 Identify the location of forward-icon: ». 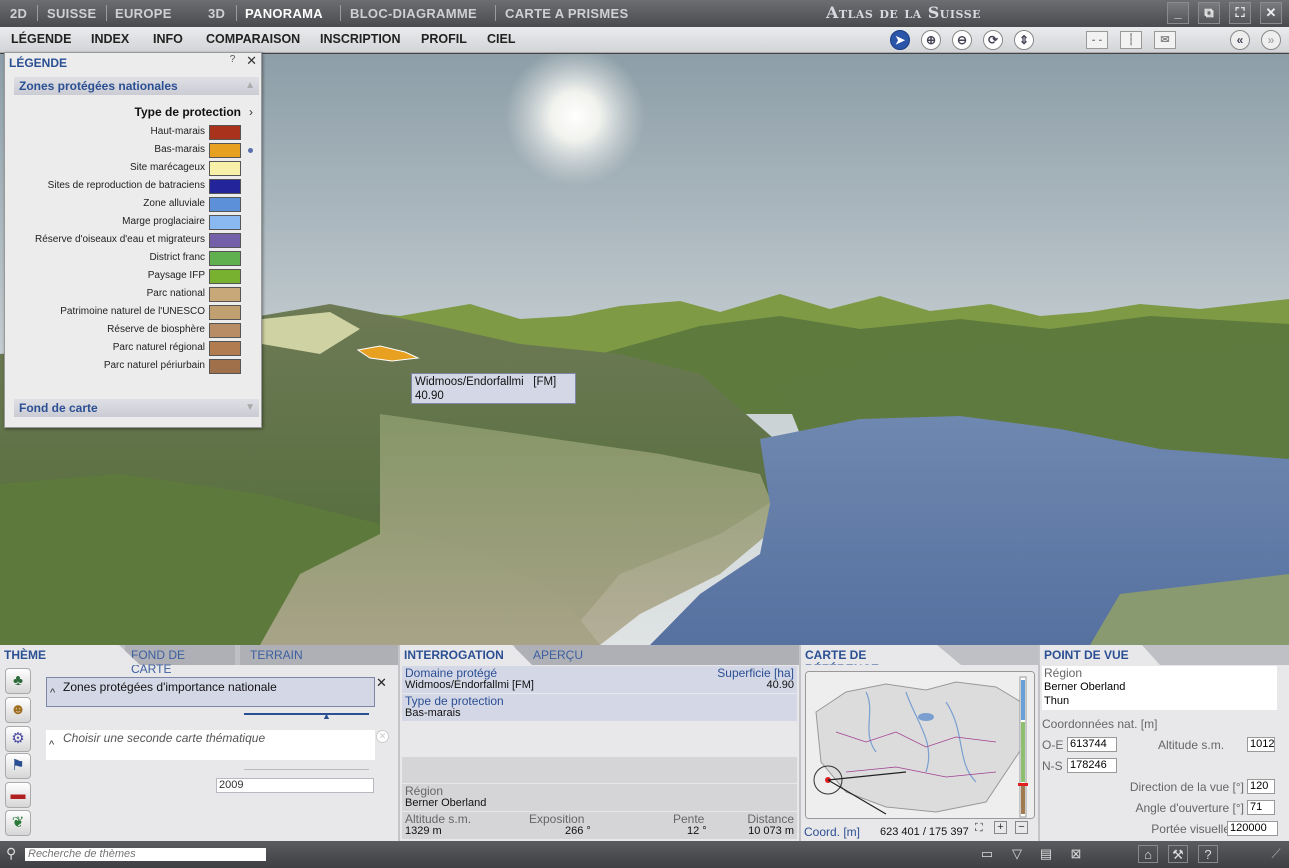
(1271, 40).